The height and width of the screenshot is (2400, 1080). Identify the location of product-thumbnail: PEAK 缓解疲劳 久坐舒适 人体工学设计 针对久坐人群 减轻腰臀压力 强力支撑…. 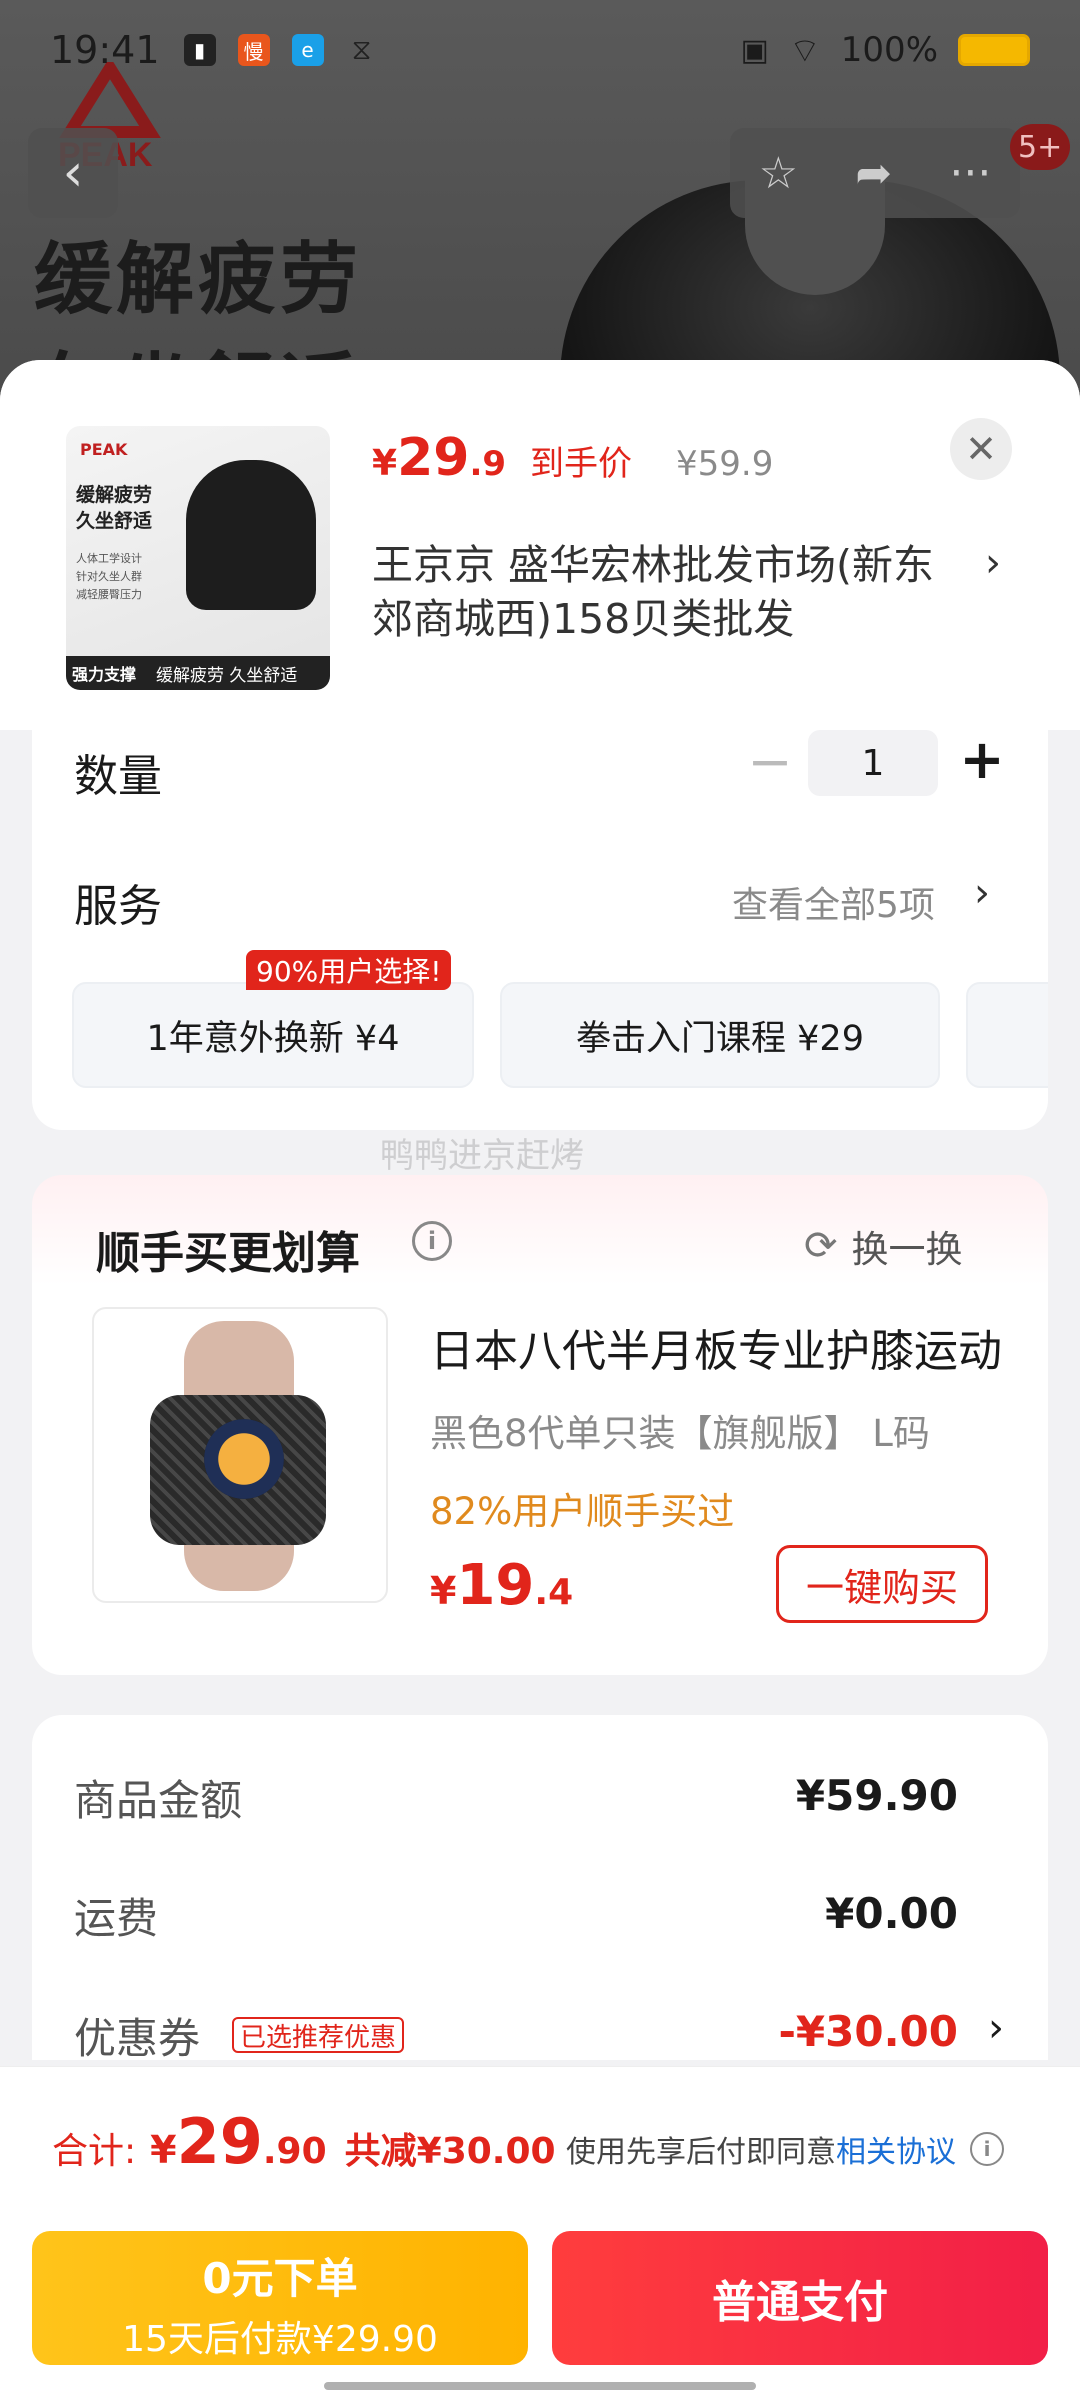
(198, 558).